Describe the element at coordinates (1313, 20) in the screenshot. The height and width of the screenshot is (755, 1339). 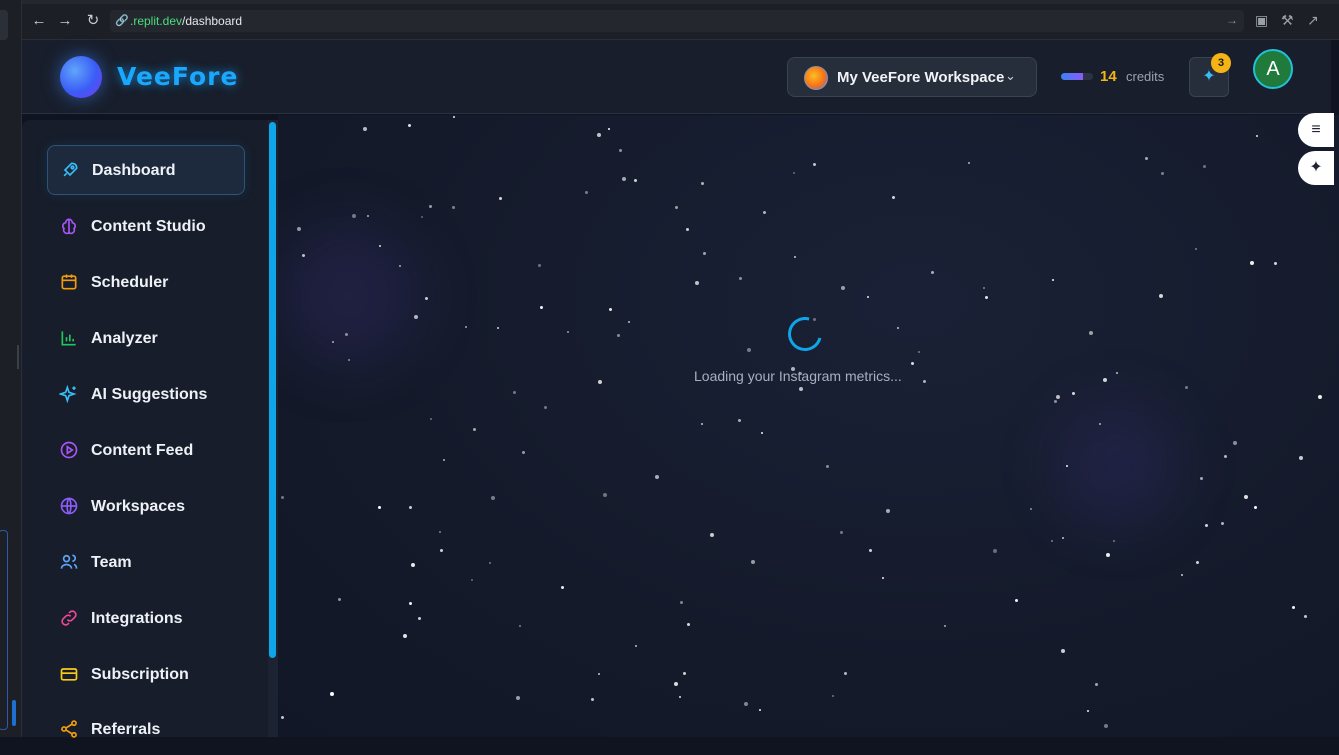
I see `open-external-icon: ↗` at that location.